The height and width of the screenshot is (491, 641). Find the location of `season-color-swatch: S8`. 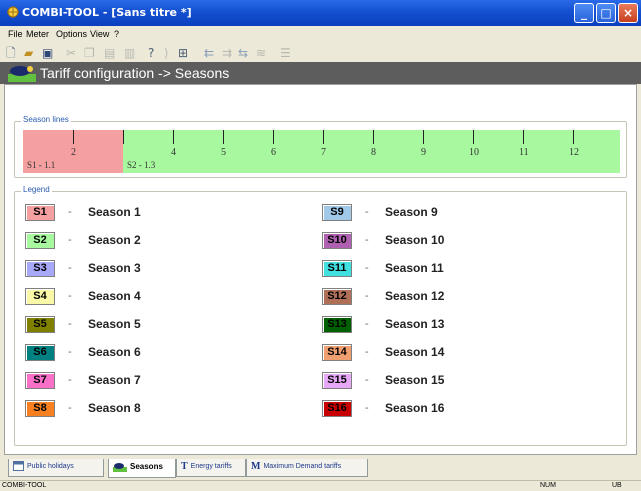

season-color-swatch: S8 is located at coordinates (40, 408).